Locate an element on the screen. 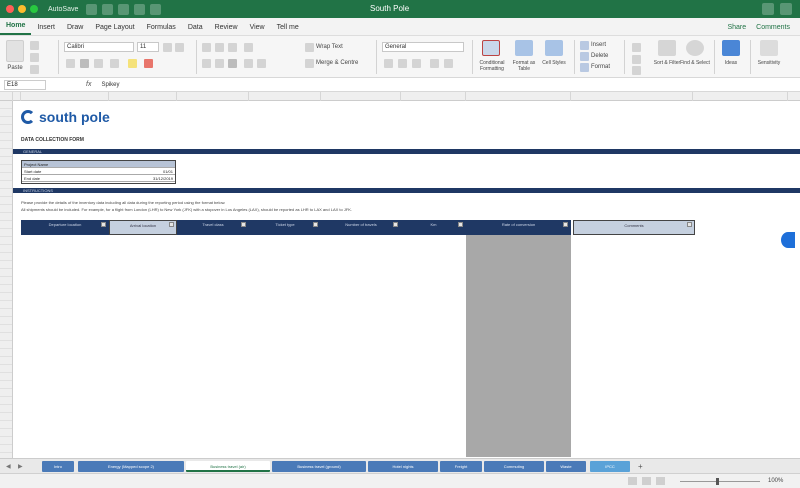 The width and height of the screenshot is (800, 488). format-cells-button: Format is located at coordinates (600, 67).